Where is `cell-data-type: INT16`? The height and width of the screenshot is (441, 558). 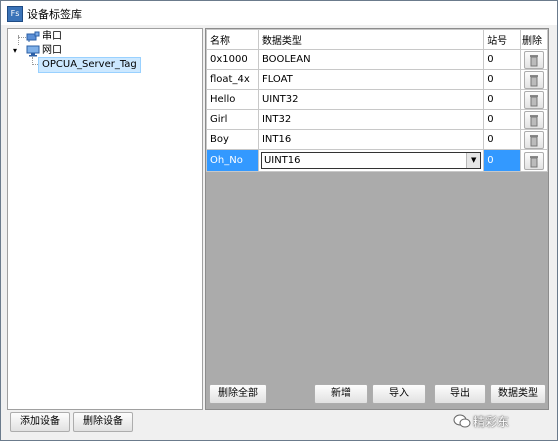
cell-data-type: INT16 is located at coordinates (371, 139).